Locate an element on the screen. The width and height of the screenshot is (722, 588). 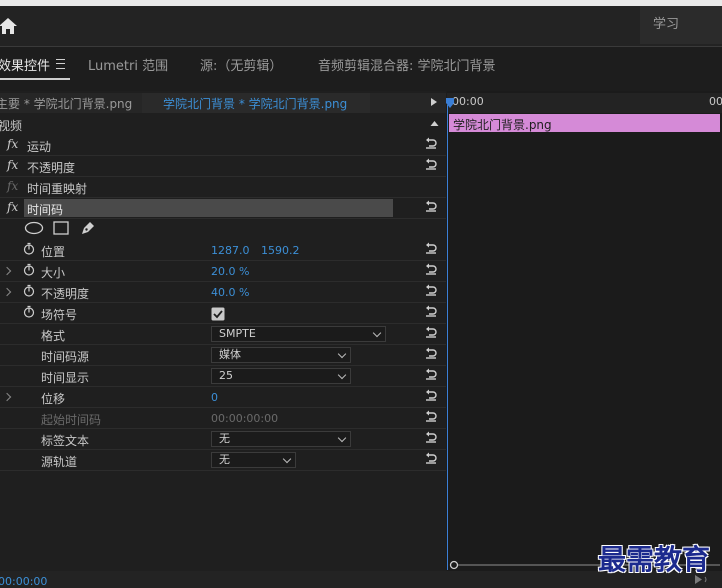
property-label-tc-source: 时间码源 is located at coordinates (65, 357).